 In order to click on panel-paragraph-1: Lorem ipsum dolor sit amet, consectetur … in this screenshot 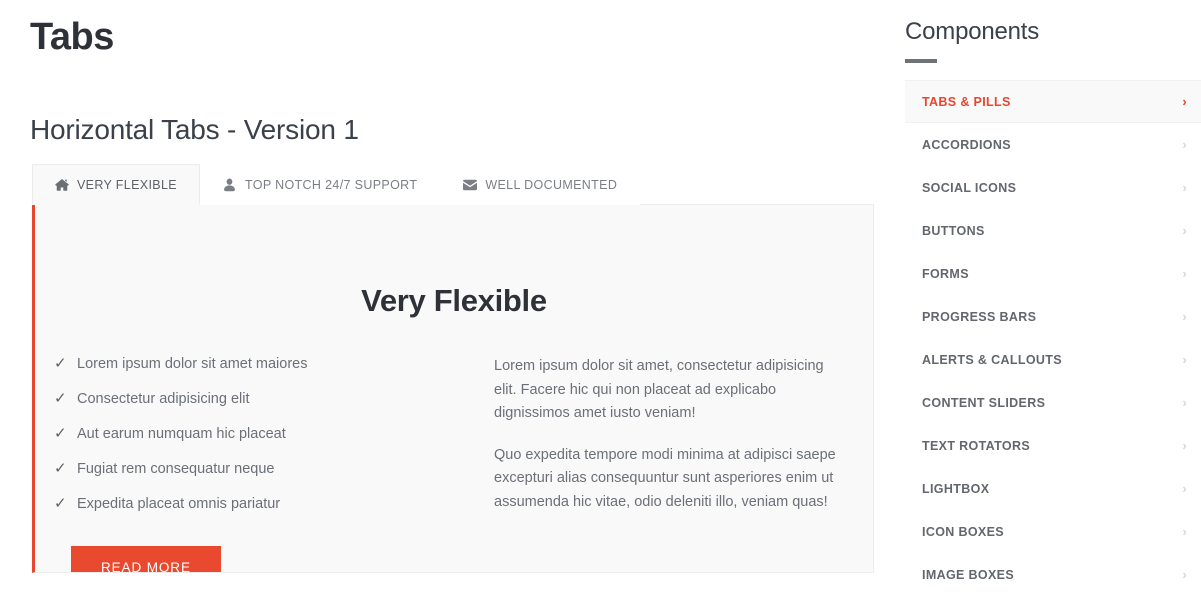, I will do `click(659, 389)`.